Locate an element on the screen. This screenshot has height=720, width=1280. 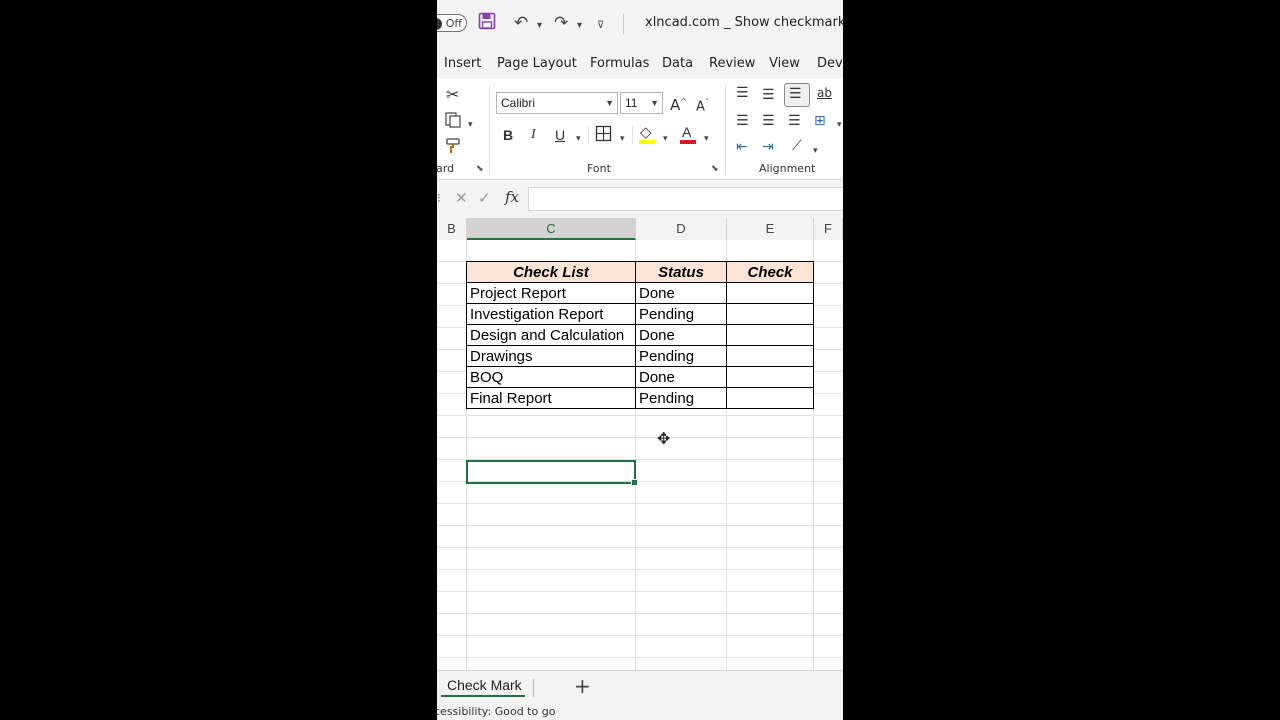
task-cell: Final Report is located at coordinates (551, 398).